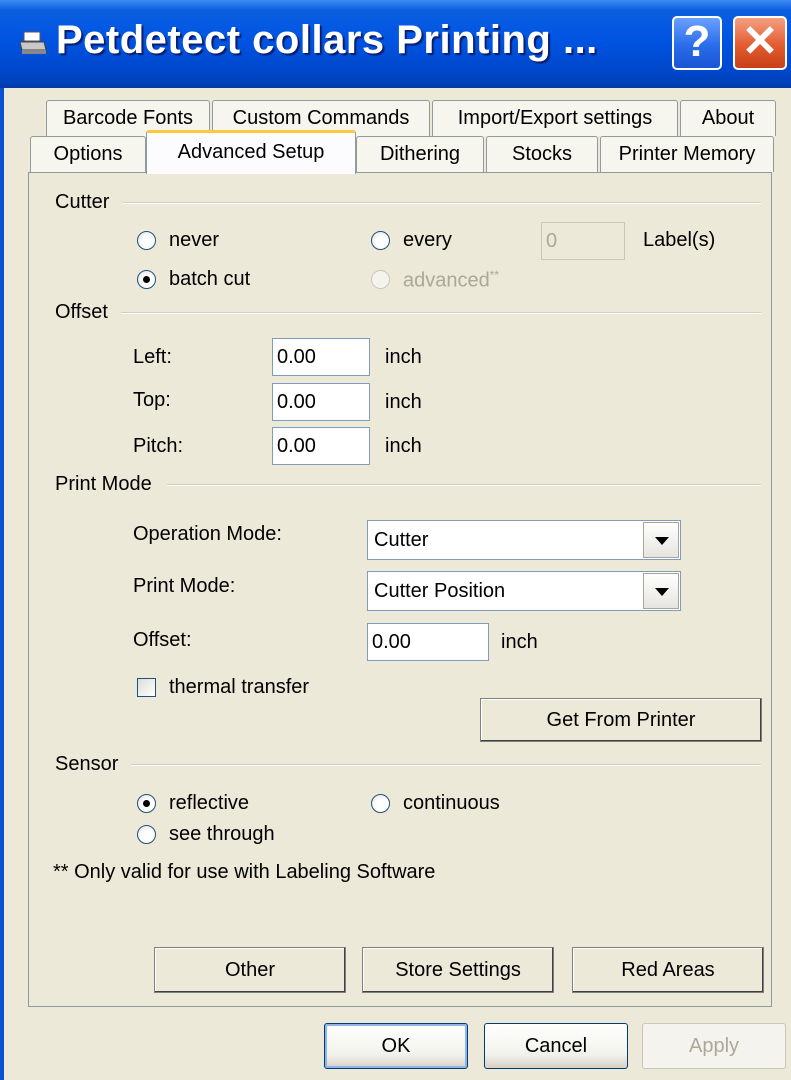 This screenshot has height=1080, width=791. I want to click on print-offset-unit: inch, so click(519, 642).